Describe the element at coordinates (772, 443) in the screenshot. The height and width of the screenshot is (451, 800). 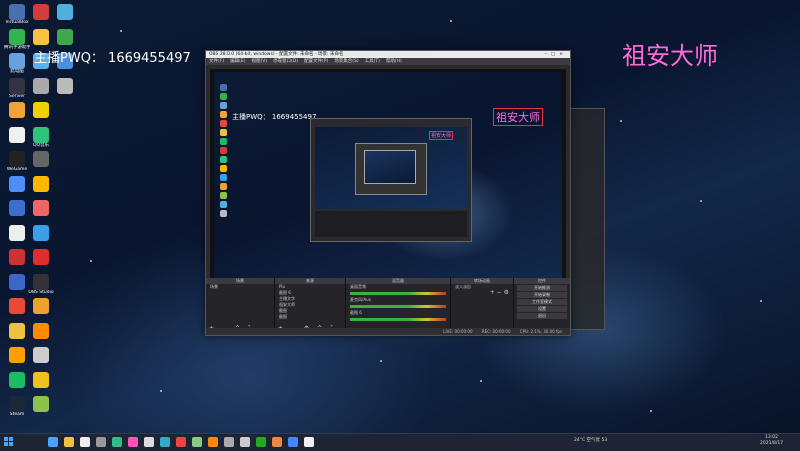
I see `clock-date: 2021/8/17` at that location.